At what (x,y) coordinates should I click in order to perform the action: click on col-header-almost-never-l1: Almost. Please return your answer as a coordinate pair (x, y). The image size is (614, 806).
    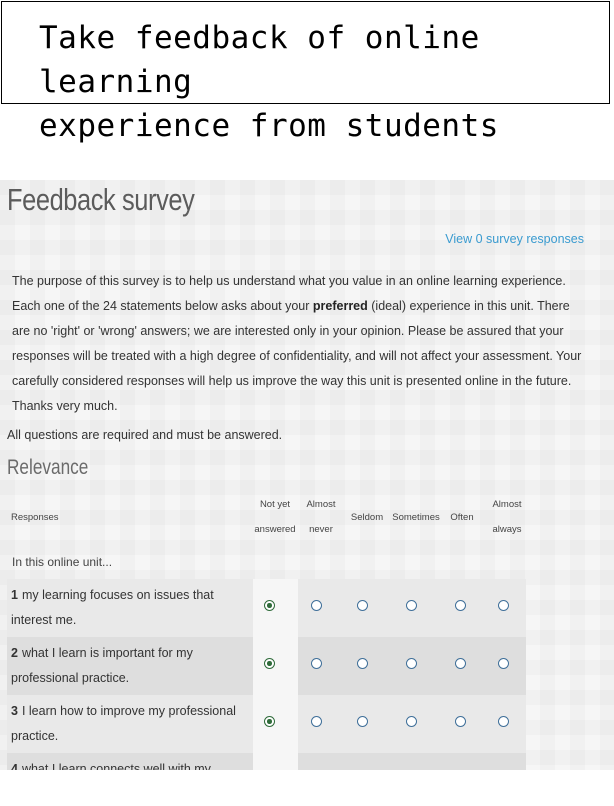
    Looking at the image, I should click on (321, 504).